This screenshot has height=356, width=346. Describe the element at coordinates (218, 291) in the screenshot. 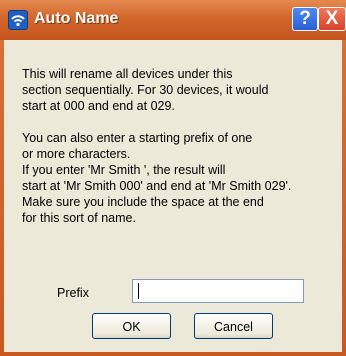

I see `prefix-input` at that location.